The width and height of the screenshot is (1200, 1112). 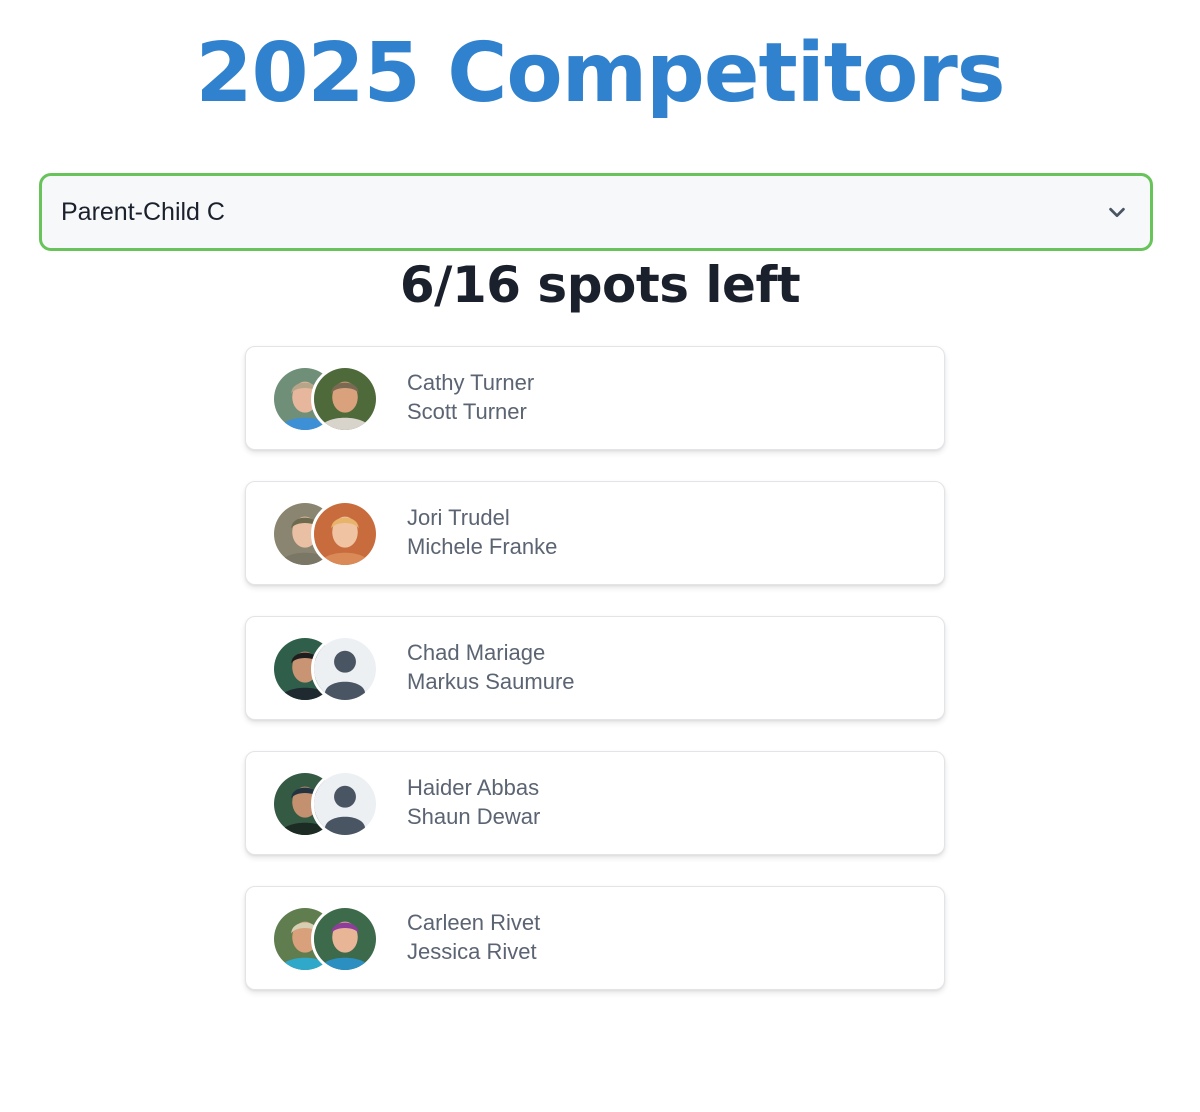 I want to click on team-member-name: Markus Saumure, so click(x=491, y=681).